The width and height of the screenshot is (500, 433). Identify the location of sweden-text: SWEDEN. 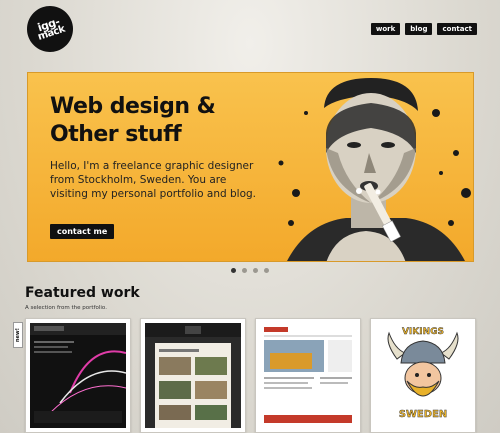
(423, 414).